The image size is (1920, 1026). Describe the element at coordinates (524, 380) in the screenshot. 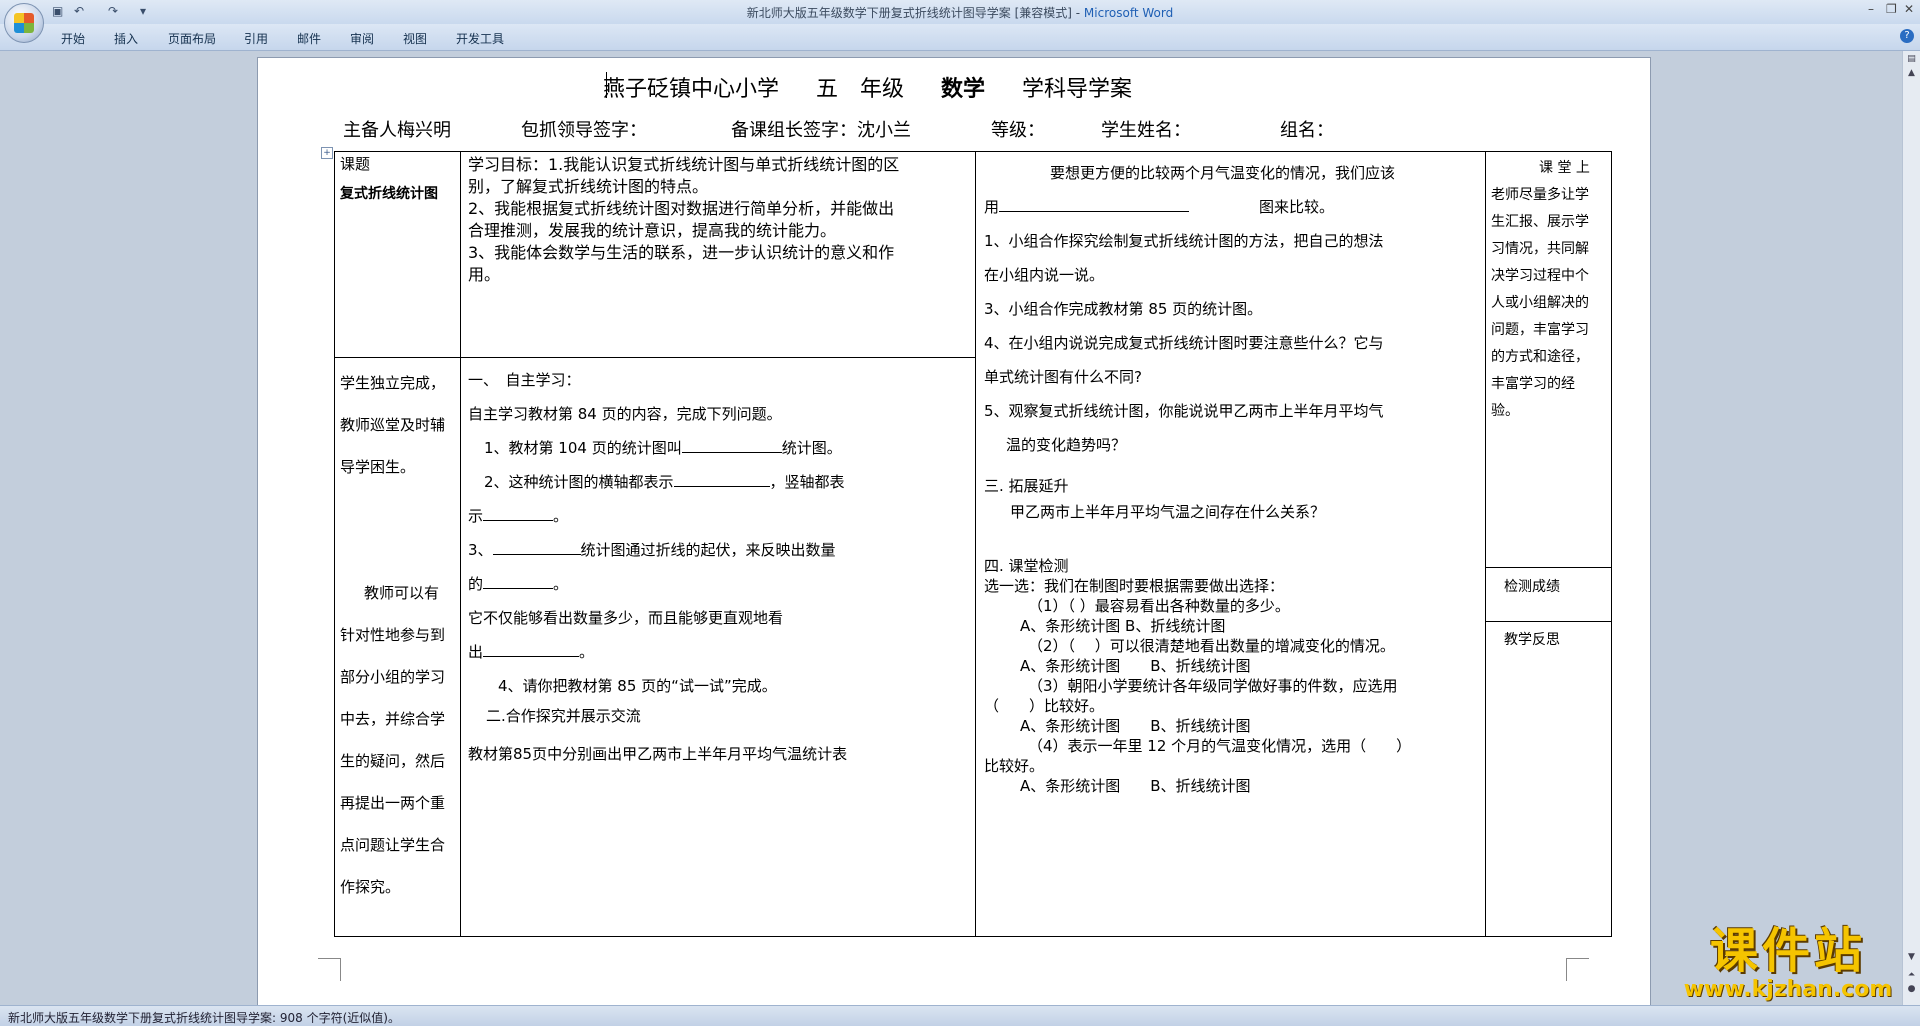

I see `section-heading: 一、 自主学习：` at that location.